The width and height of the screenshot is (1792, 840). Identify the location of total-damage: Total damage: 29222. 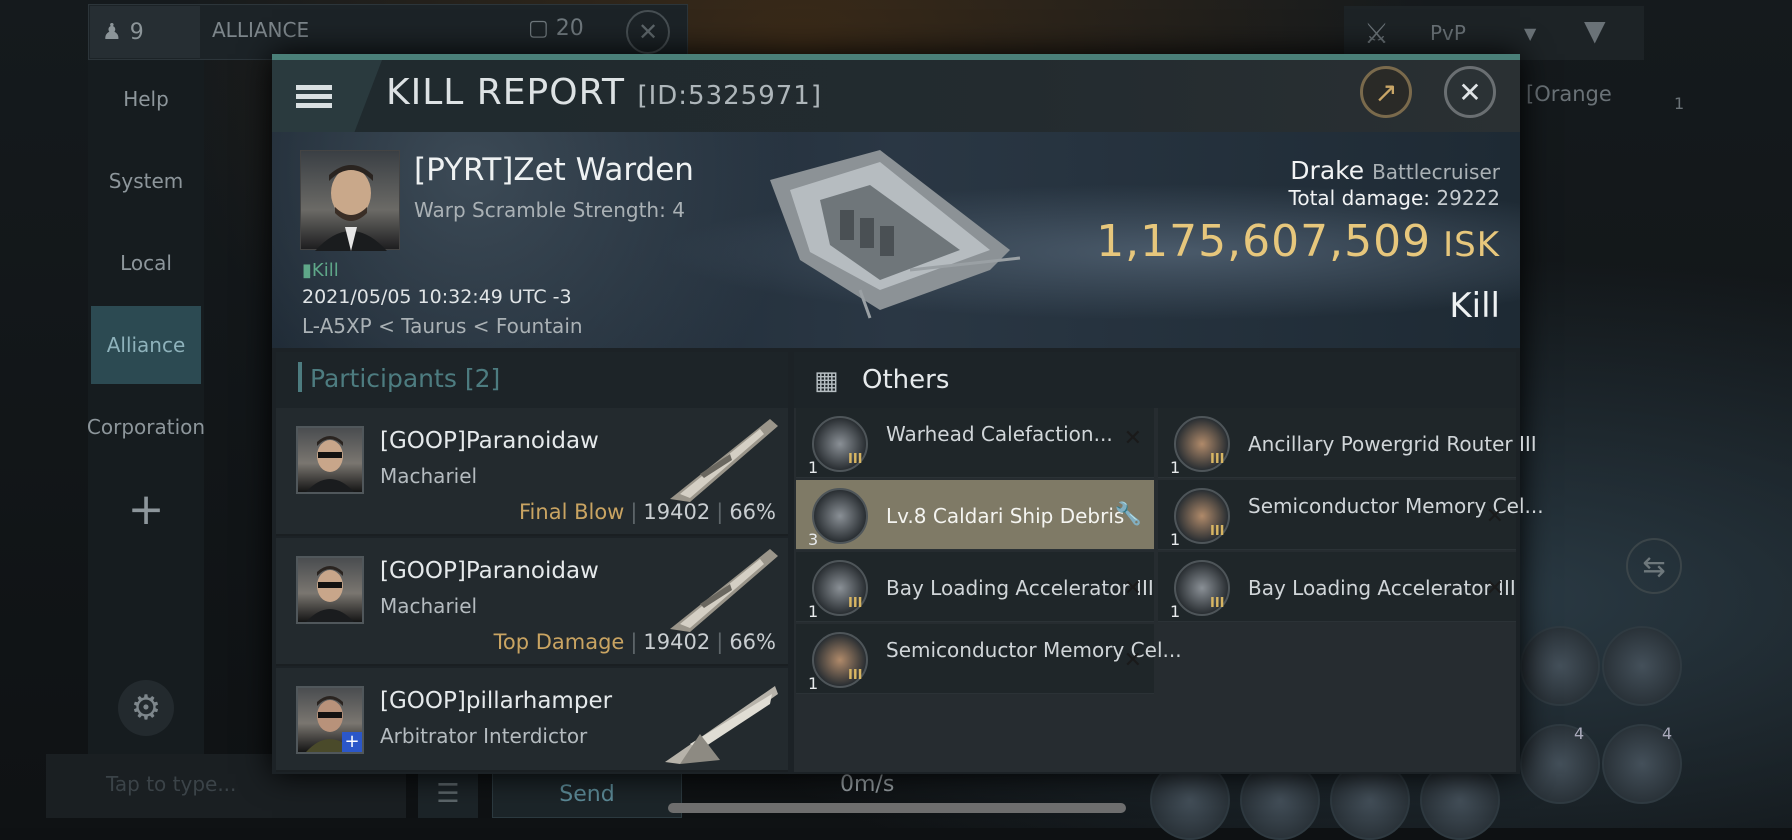
(1394, 198).